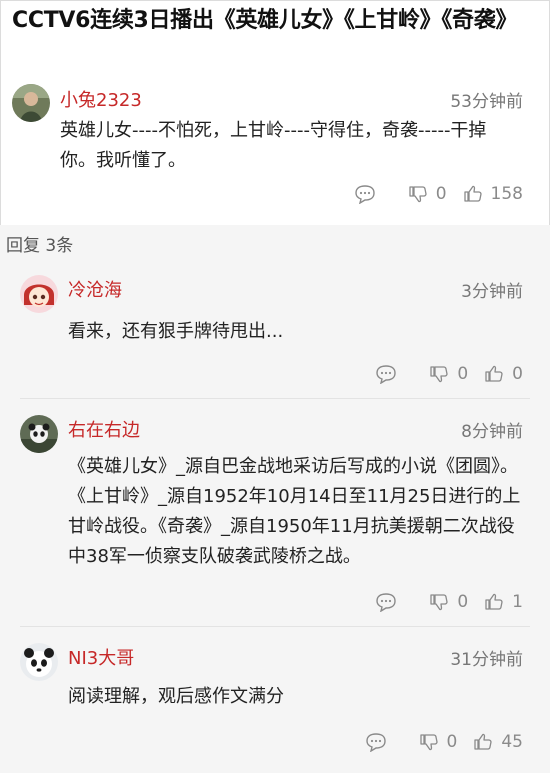  I want to click on comment-actions: 0 45, so click(444, 742).